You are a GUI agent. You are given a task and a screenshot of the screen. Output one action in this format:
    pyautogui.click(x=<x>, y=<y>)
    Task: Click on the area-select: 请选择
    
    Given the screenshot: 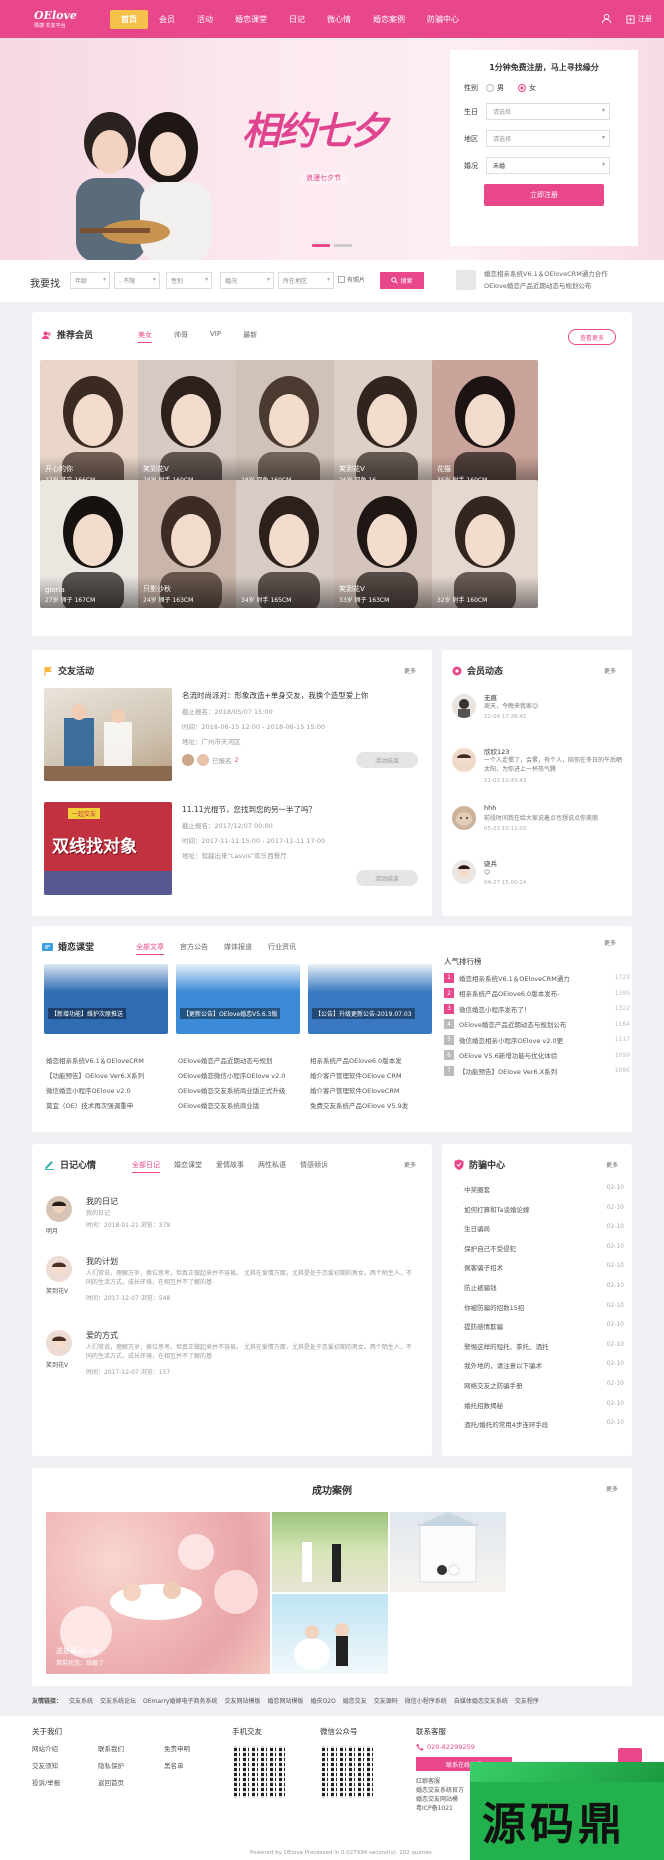 What is the action you would take?
    pyautogui.click(x=548, y=138)
    